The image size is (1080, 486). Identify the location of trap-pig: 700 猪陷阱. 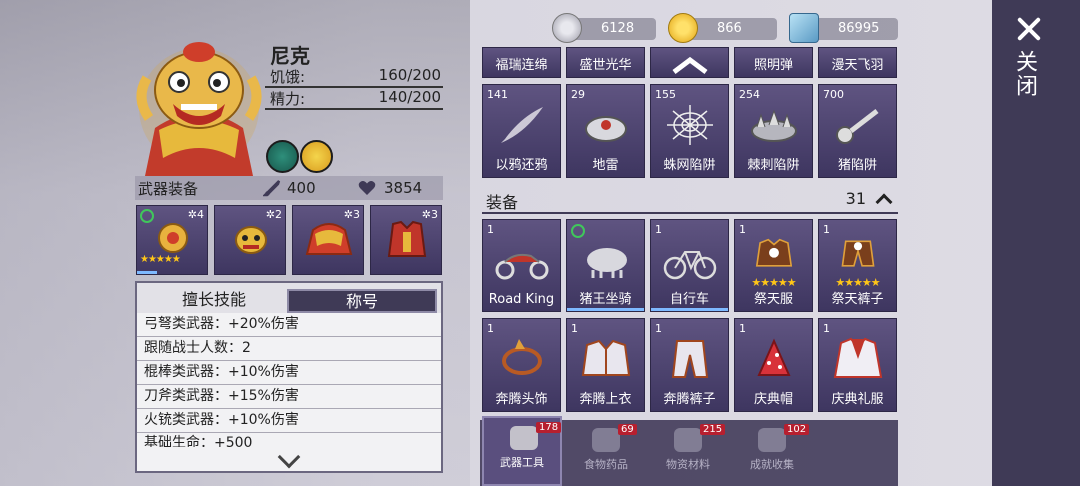
(857, 131).